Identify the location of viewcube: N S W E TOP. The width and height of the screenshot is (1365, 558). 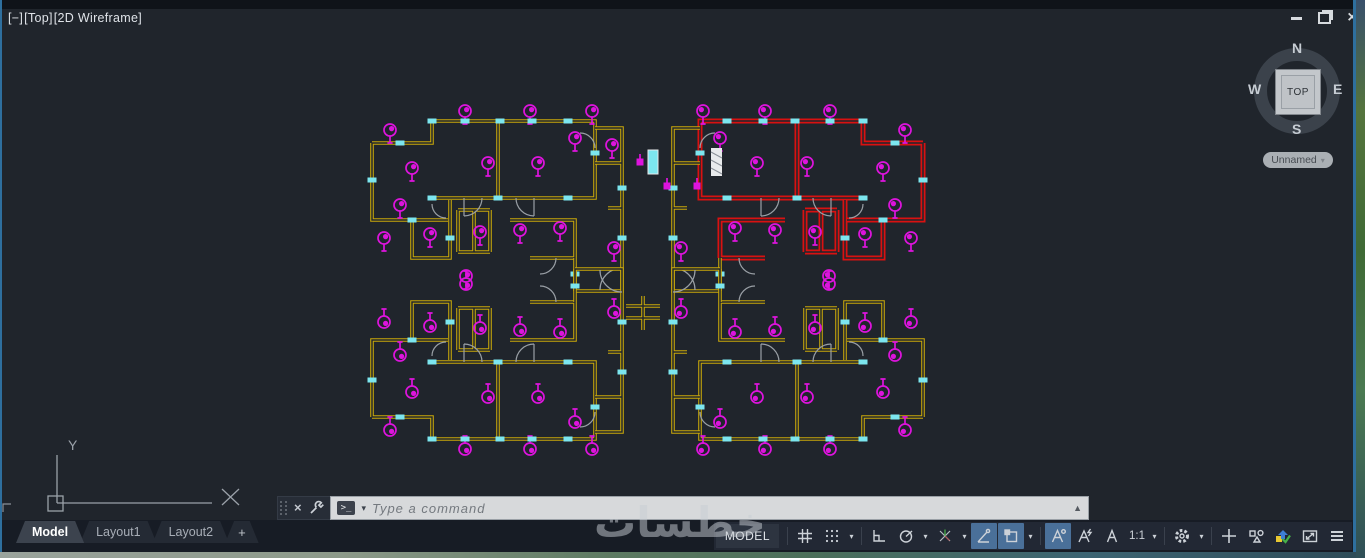
(1297, 90).